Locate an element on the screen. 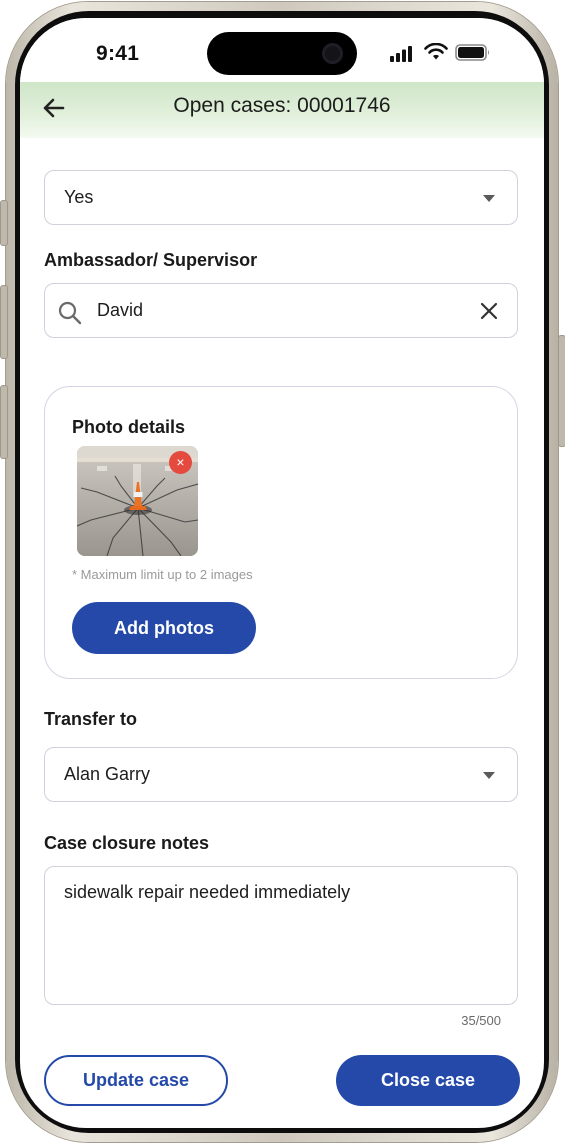 This screenshot has width=565, height=1146. page-title: Open cases: 00001746 is located at coordinates (282, 105).